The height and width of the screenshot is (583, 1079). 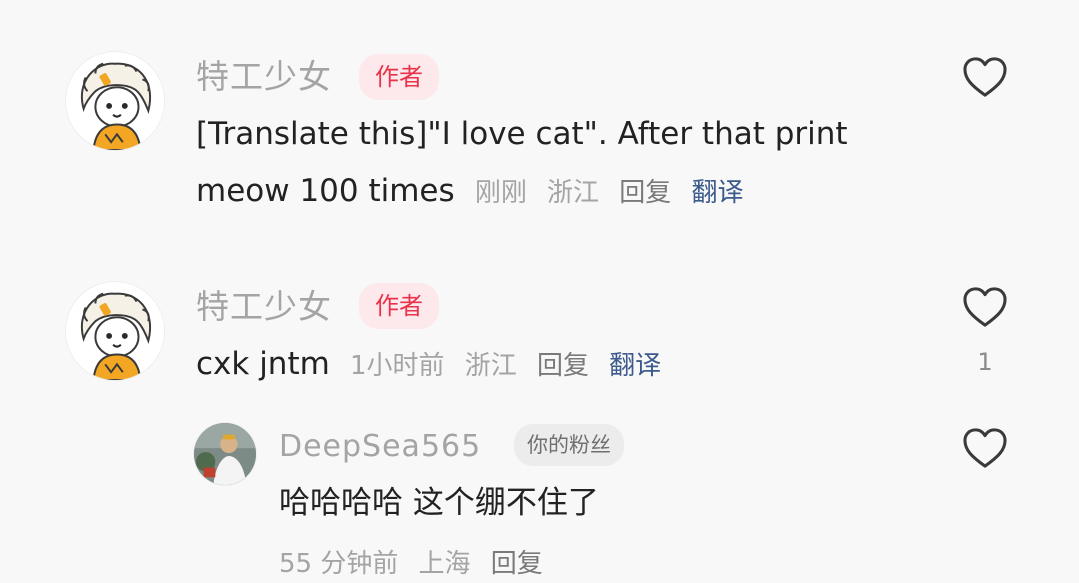 I want to click on location: 上海, so click(x=444, y=564).